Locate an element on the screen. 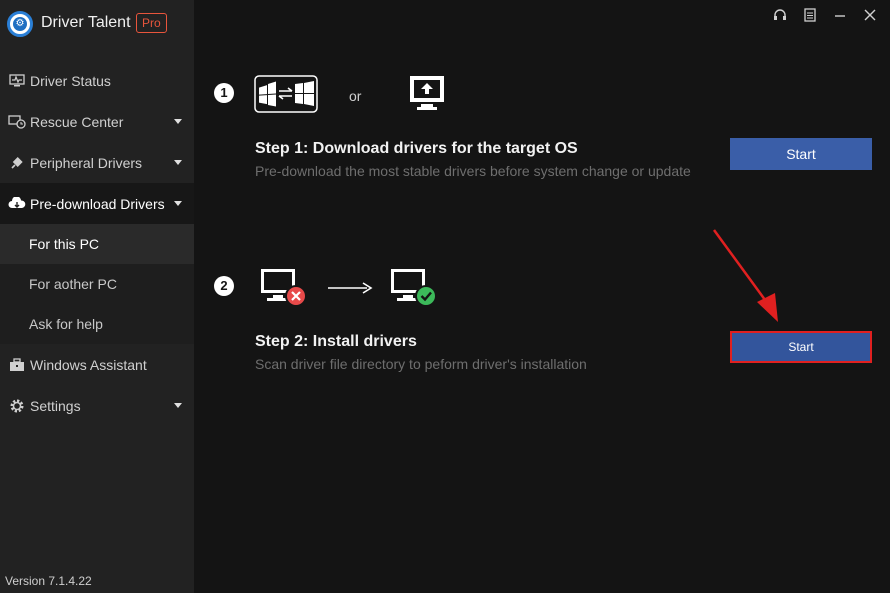 Image resolution: width=890 pixels, height=593 pixels. menu-icon is located at coordinates (810, 15).